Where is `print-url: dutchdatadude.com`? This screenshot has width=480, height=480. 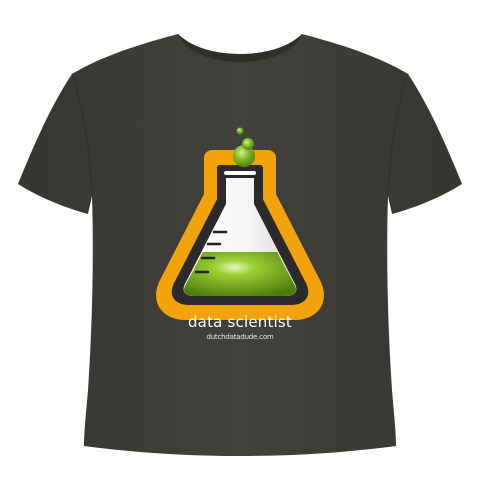
print-url: dutchdatadude.com is located at coordinates (240, 337).